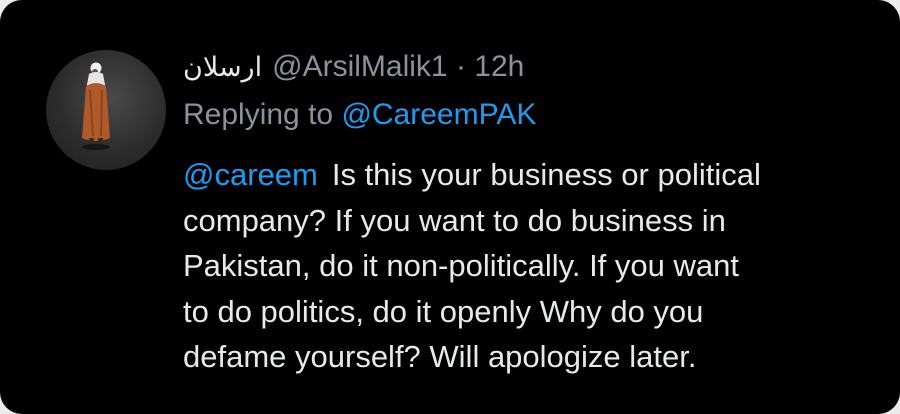  What do you see at coordinates (96, 106) in the screenshot?
I see `person-in-robe-avatar-icon` at bounding box center [96, 106].